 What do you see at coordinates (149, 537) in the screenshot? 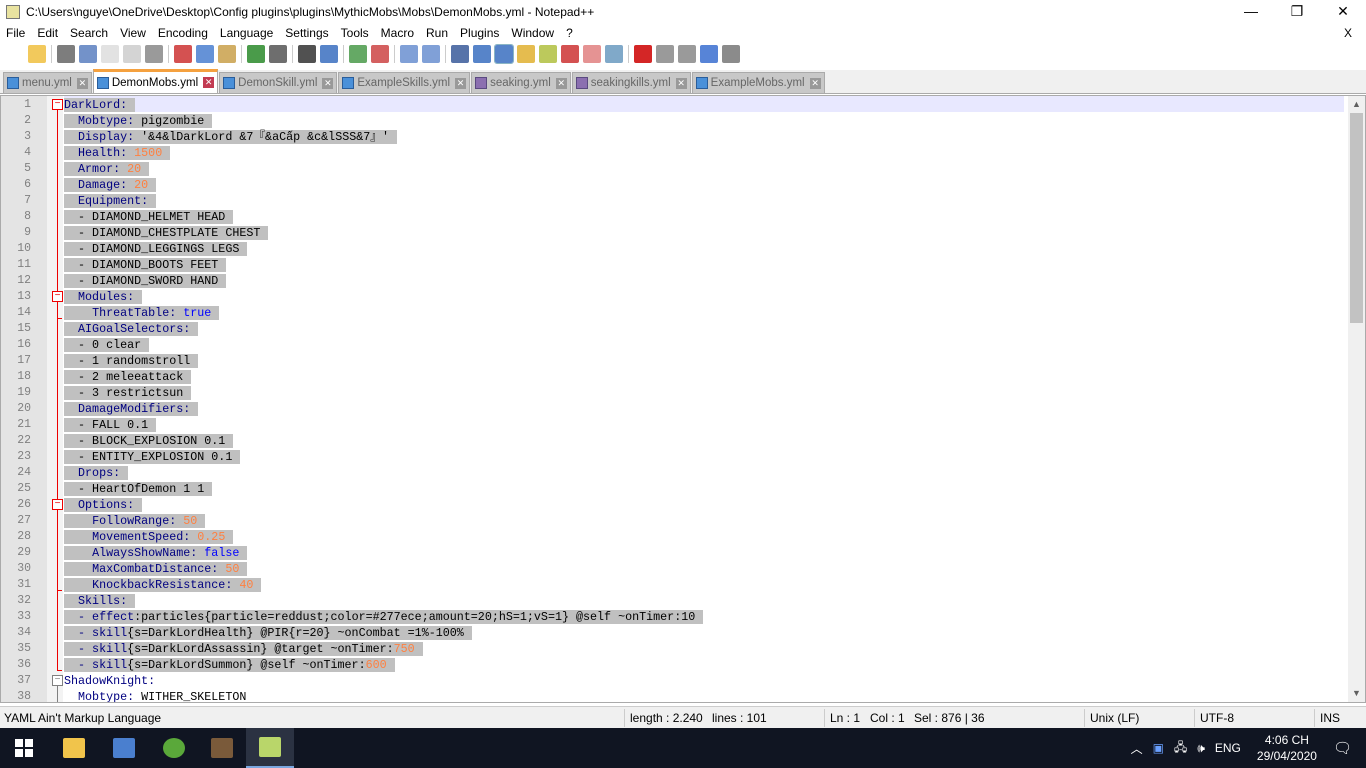
I see `code-line: MovementSpeed: 0.25` at bounding box center [149, 537].